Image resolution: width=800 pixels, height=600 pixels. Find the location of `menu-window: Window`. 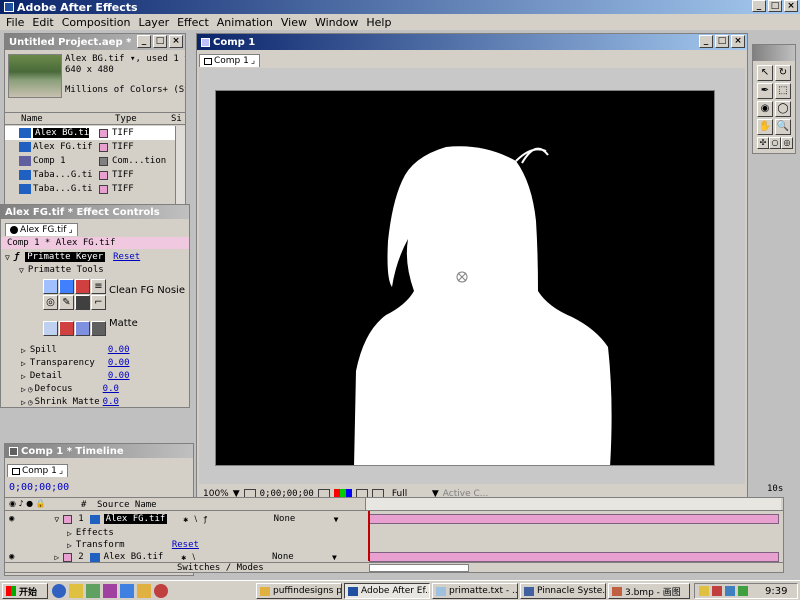

menu-window: Window is located at coordinates (336, 22).